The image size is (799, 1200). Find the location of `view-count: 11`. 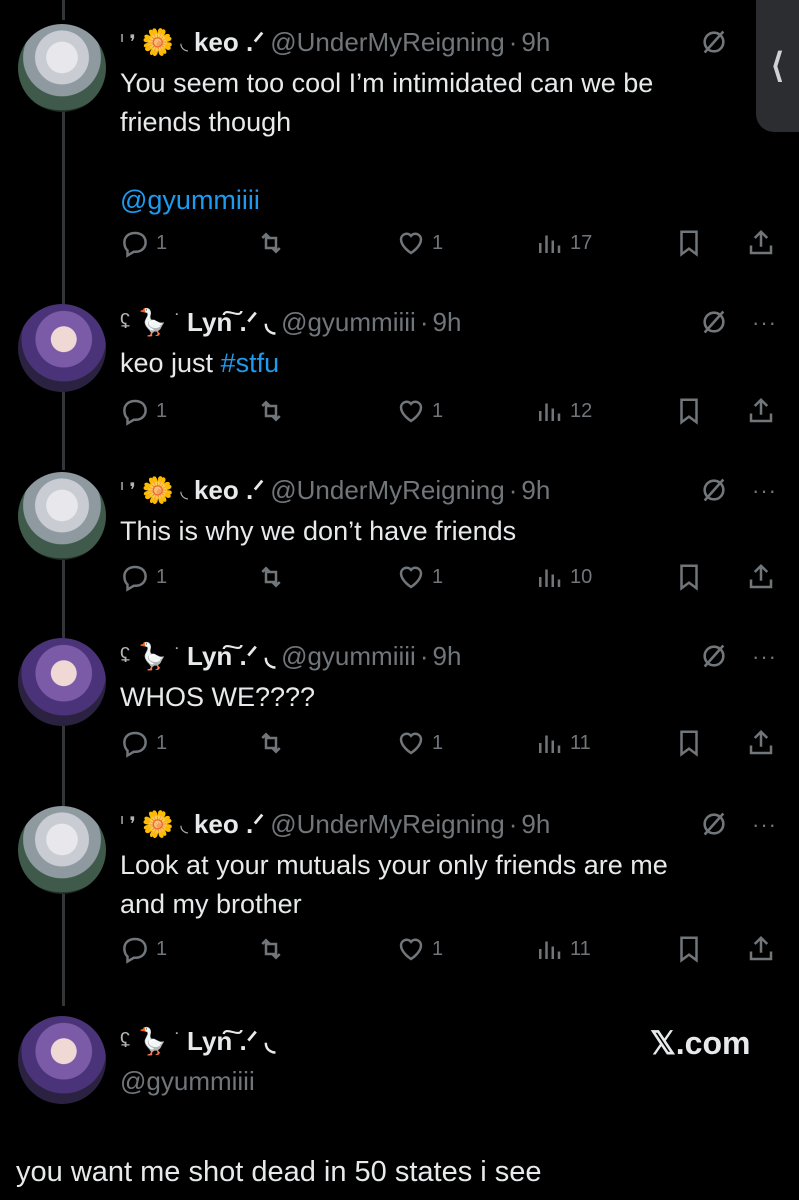

view-count: 11 is located at coordinates (580, 948).